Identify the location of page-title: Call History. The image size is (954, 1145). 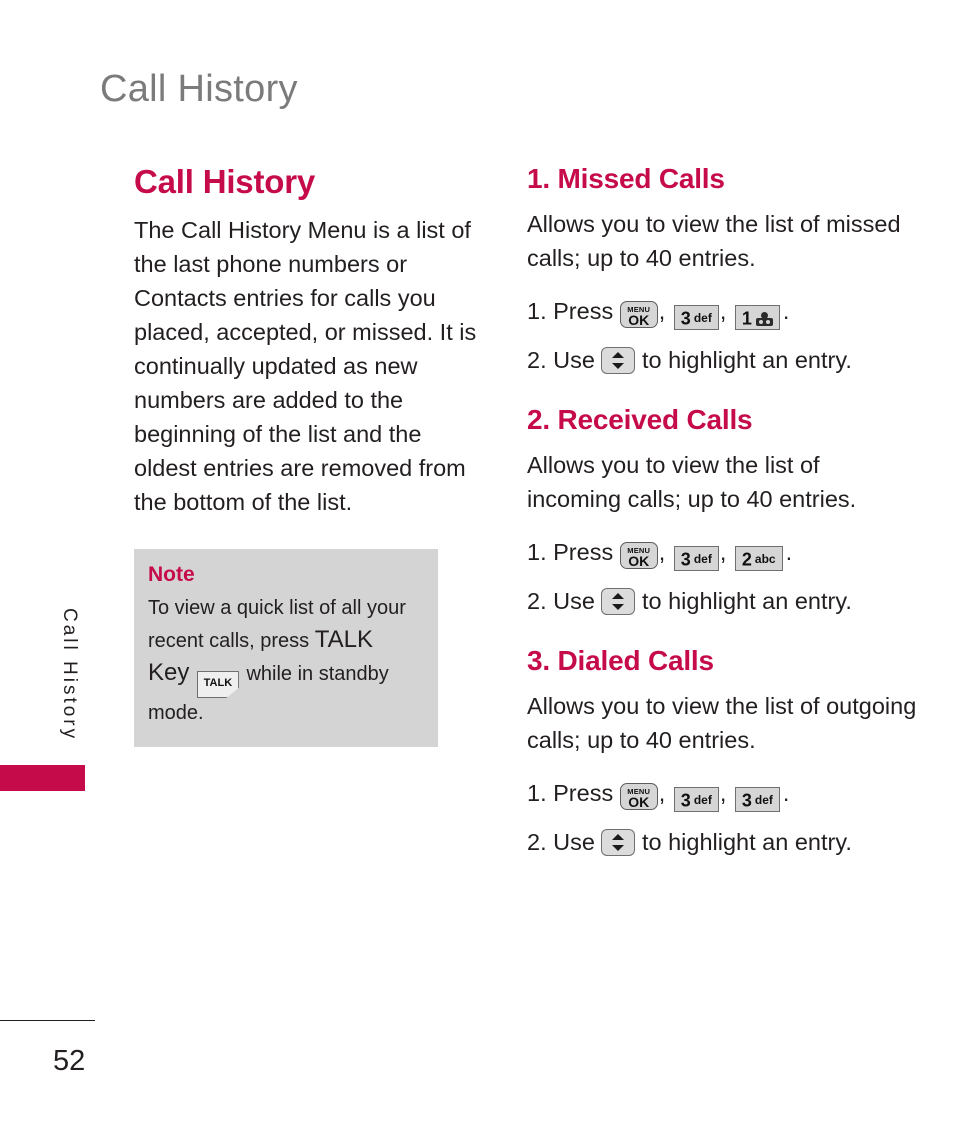
(224, 181).